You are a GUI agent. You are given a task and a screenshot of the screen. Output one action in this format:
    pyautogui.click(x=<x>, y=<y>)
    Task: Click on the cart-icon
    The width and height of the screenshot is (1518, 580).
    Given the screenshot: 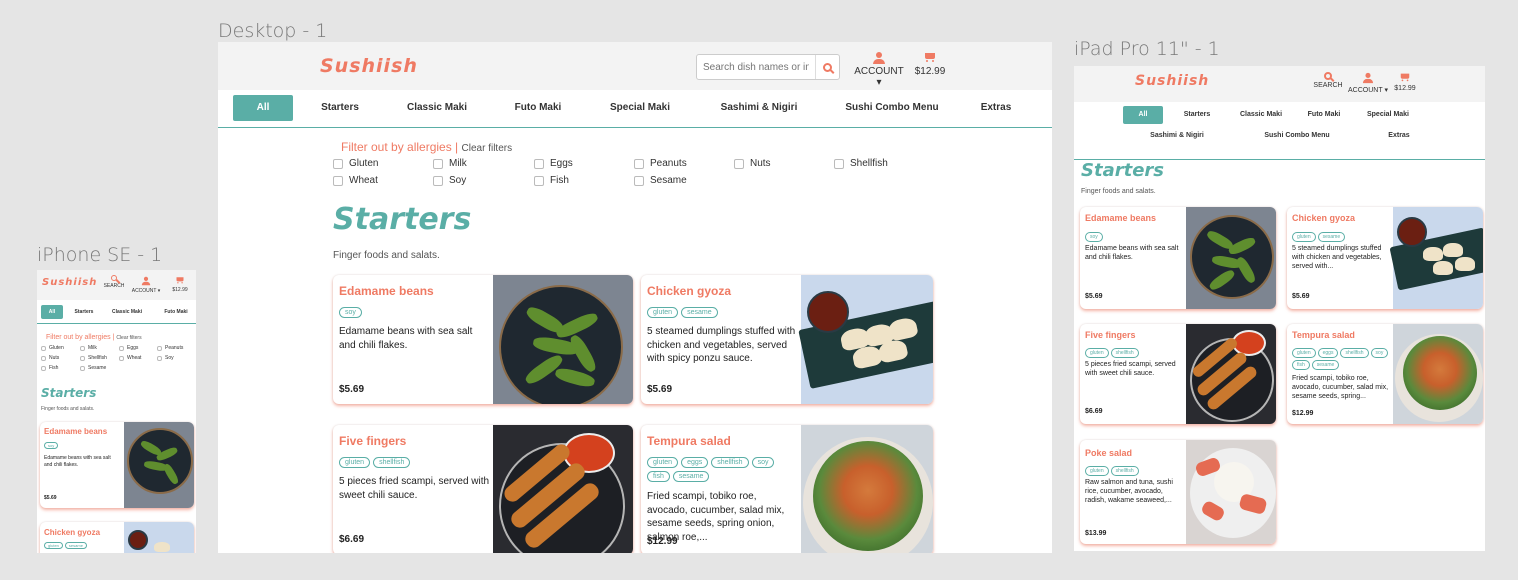 What is the action you would take?
    pyautogui.click(x=930, y=57)
    